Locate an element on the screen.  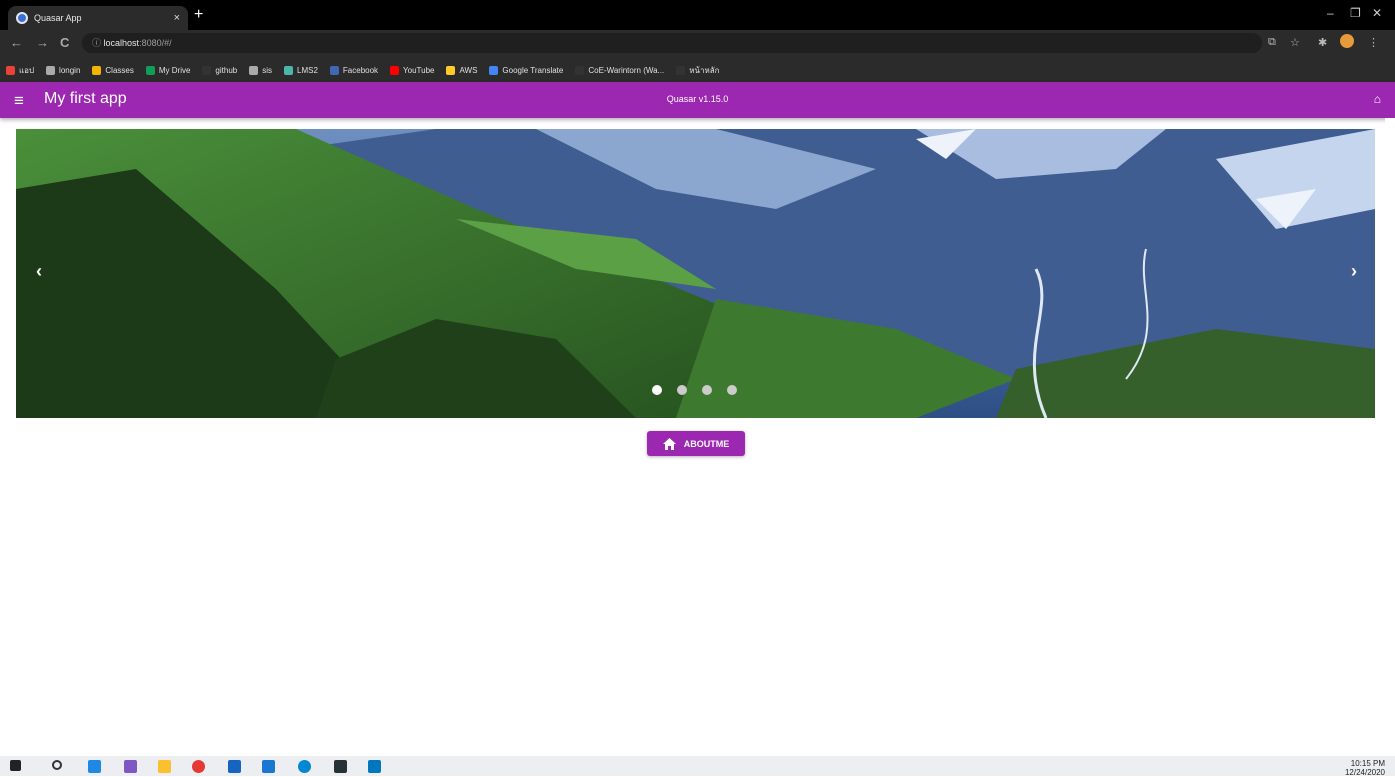
bookmark-item: AWS is located at coordinates (462, 70).